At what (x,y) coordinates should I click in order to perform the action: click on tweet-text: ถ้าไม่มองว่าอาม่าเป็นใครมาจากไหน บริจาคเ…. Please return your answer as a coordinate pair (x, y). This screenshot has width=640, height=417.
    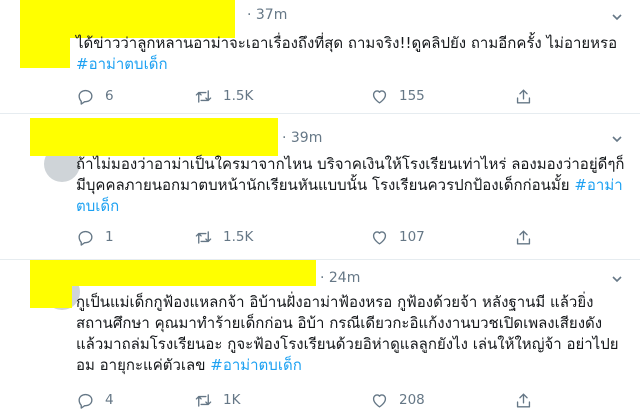
    Looking at the image, I should click on (351, 185).